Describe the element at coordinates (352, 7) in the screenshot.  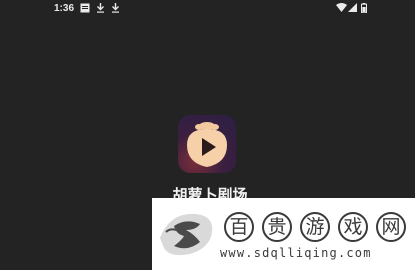
I see `signal-icon` at that location.